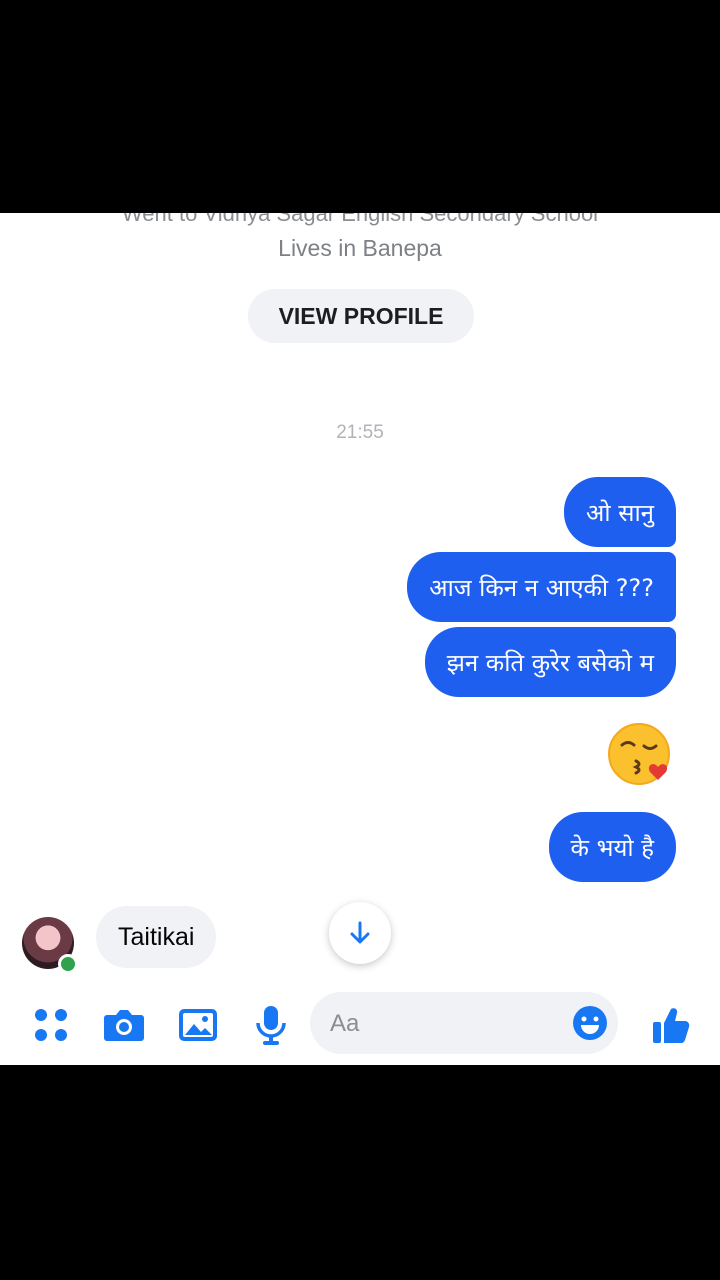  I want to click on message-input-placeholder: Aa, so click(345, 1023).